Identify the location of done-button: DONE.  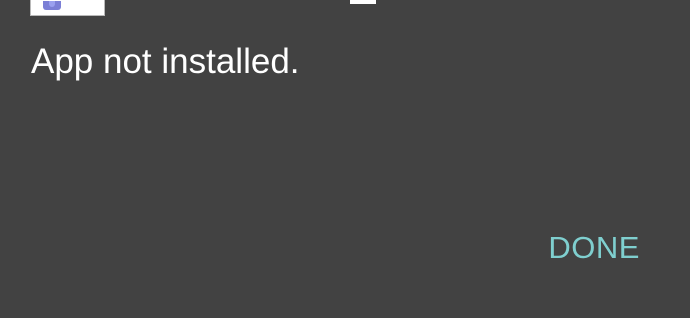
(594, 248).